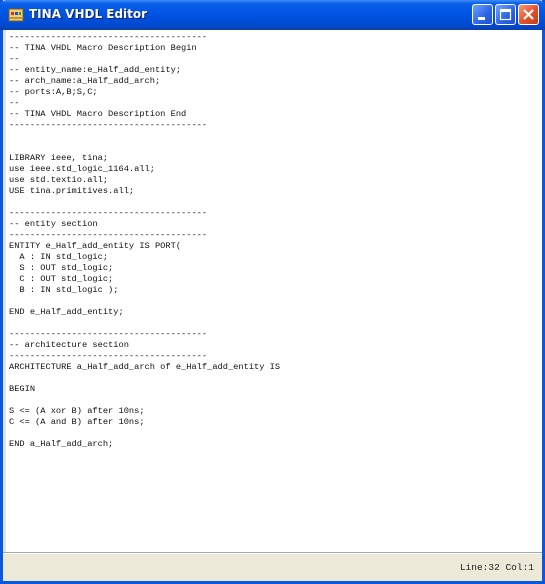 The image size is (545, 584). What do you see at coordinates (144, 70) in the screenshot?
I see `code-line: -- entity_name:e_Half_add_entity;` at bounding box center [144, 70].